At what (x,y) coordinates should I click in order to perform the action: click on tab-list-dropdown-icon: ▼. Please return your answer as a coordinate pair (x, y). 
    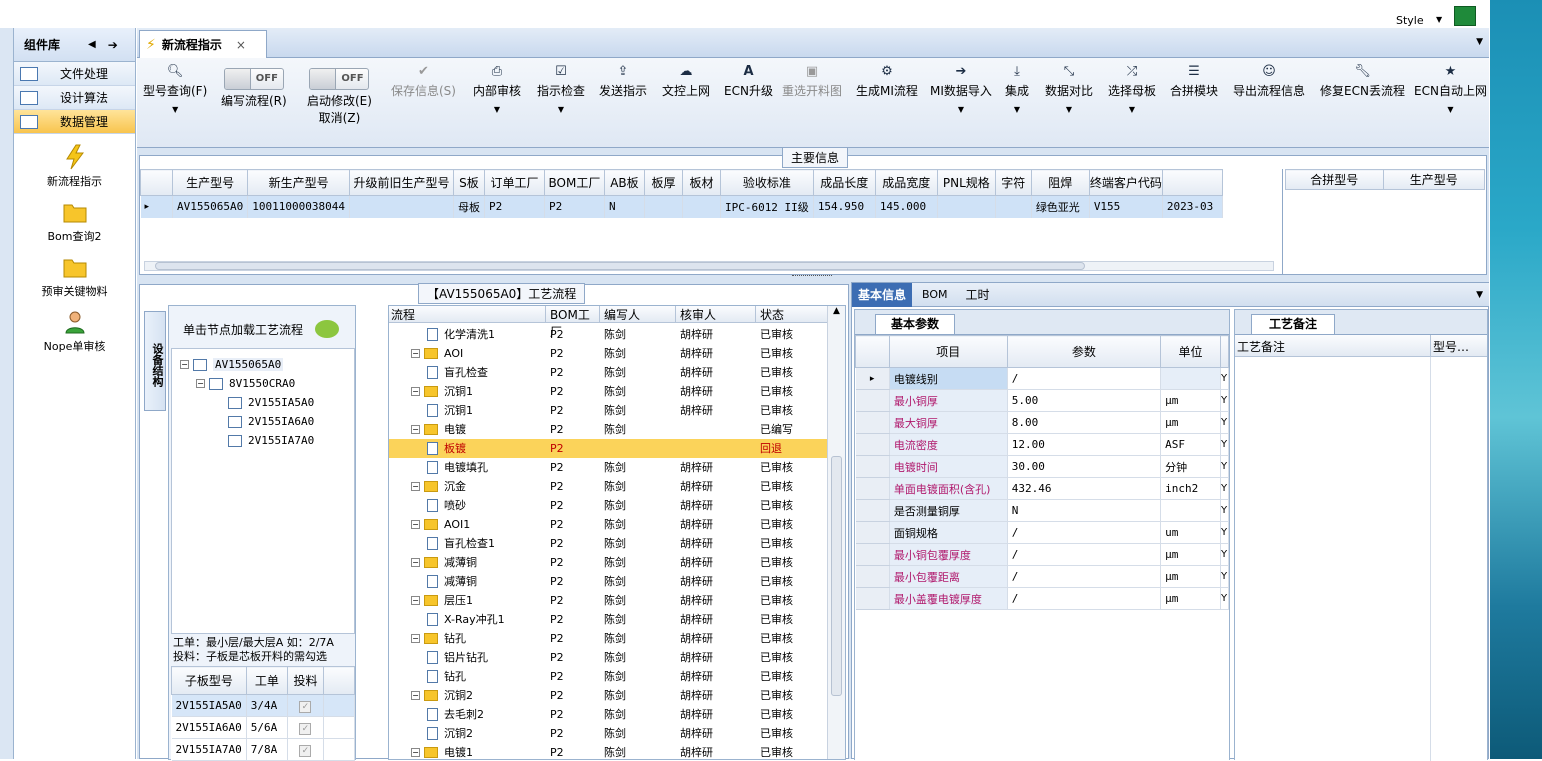
    Looking at the image, I should click on (1479, 42).